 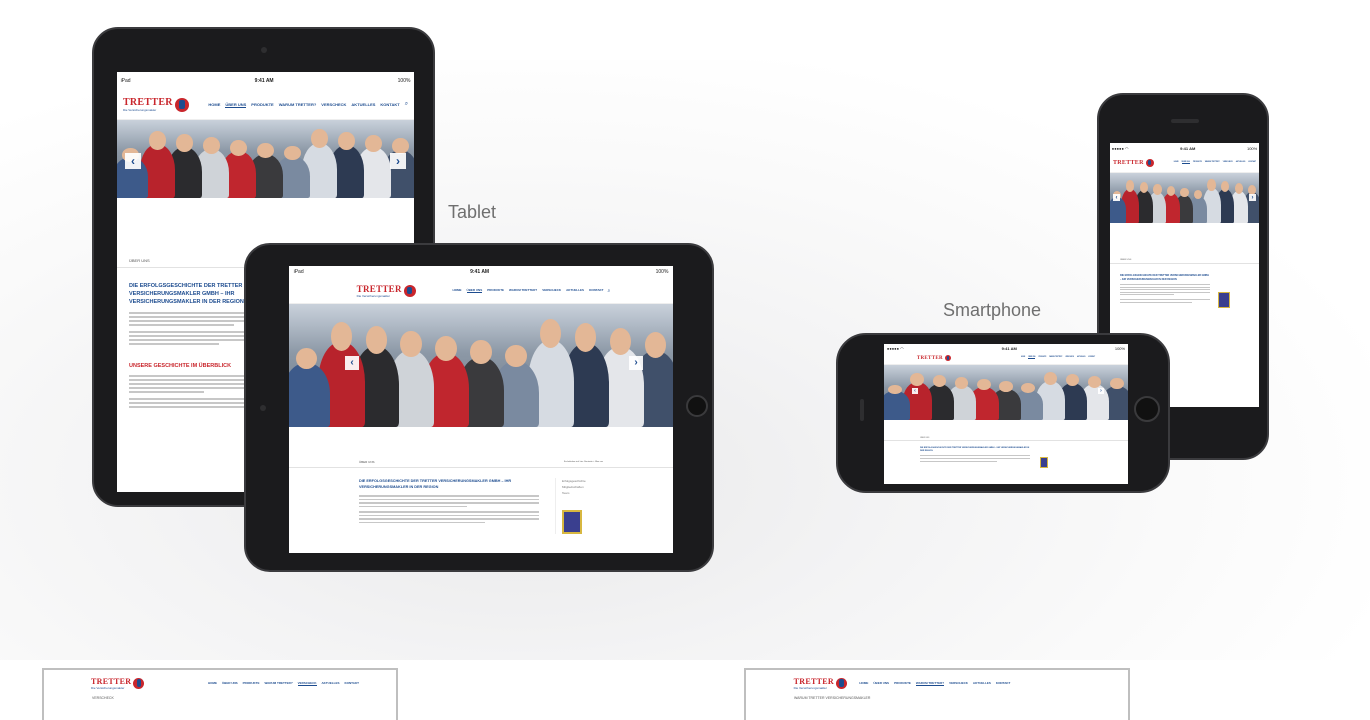 What do you see at coordinates (1126, 260) in the screenshot?
I see `breadcrumb-title: ÜBER UNS` at bounding box center [1126, 260].